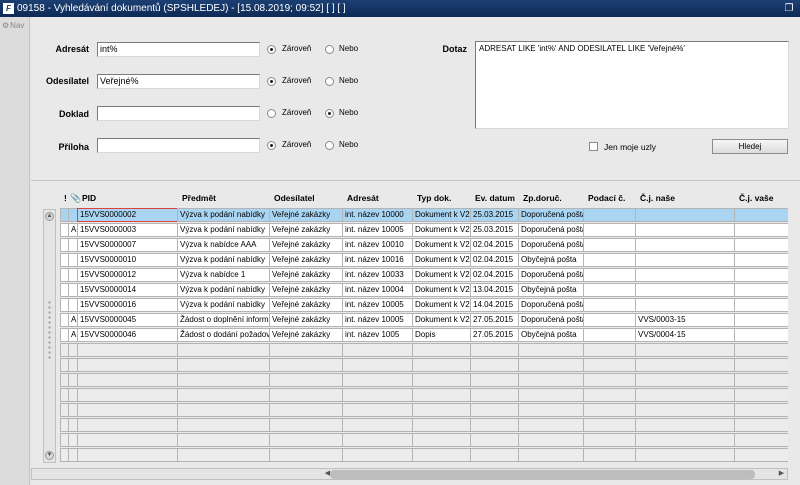  I want to click on horizontal-scrollbar: ◀ ▶, so click(409, 474).